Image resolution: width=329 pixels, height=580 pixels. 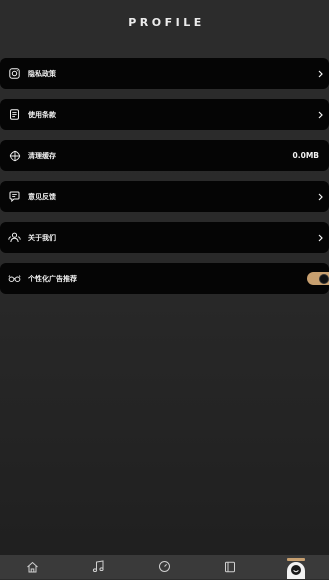 I want to click on tab-library, so click(x=230, y=567).